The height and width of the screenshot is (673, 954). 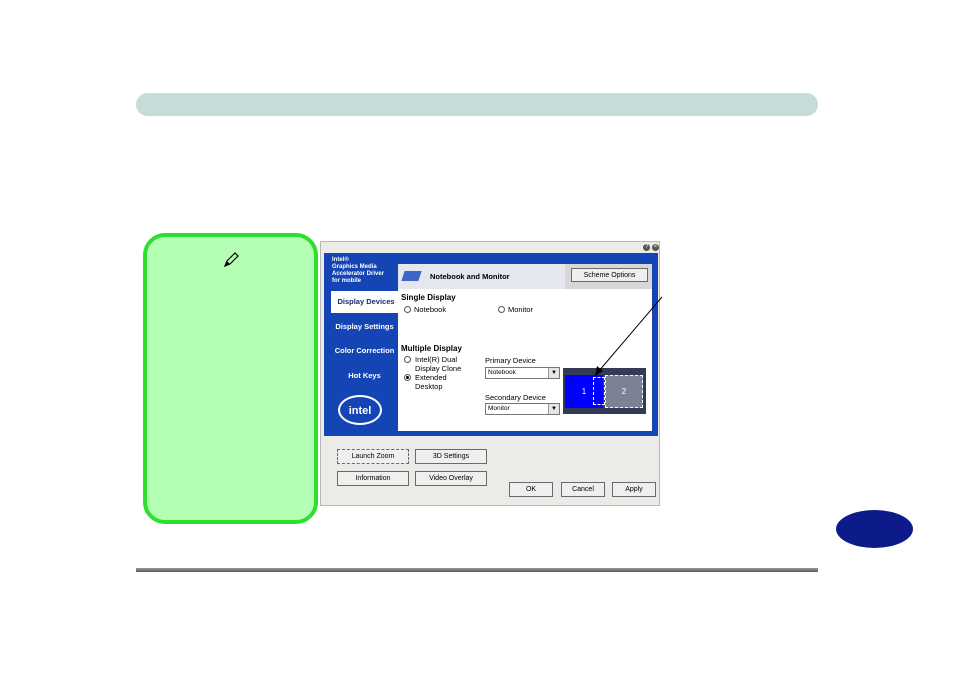 I want to click on content-header: Notebook and Monitor Scheme Options, so click(x=525, y=276).